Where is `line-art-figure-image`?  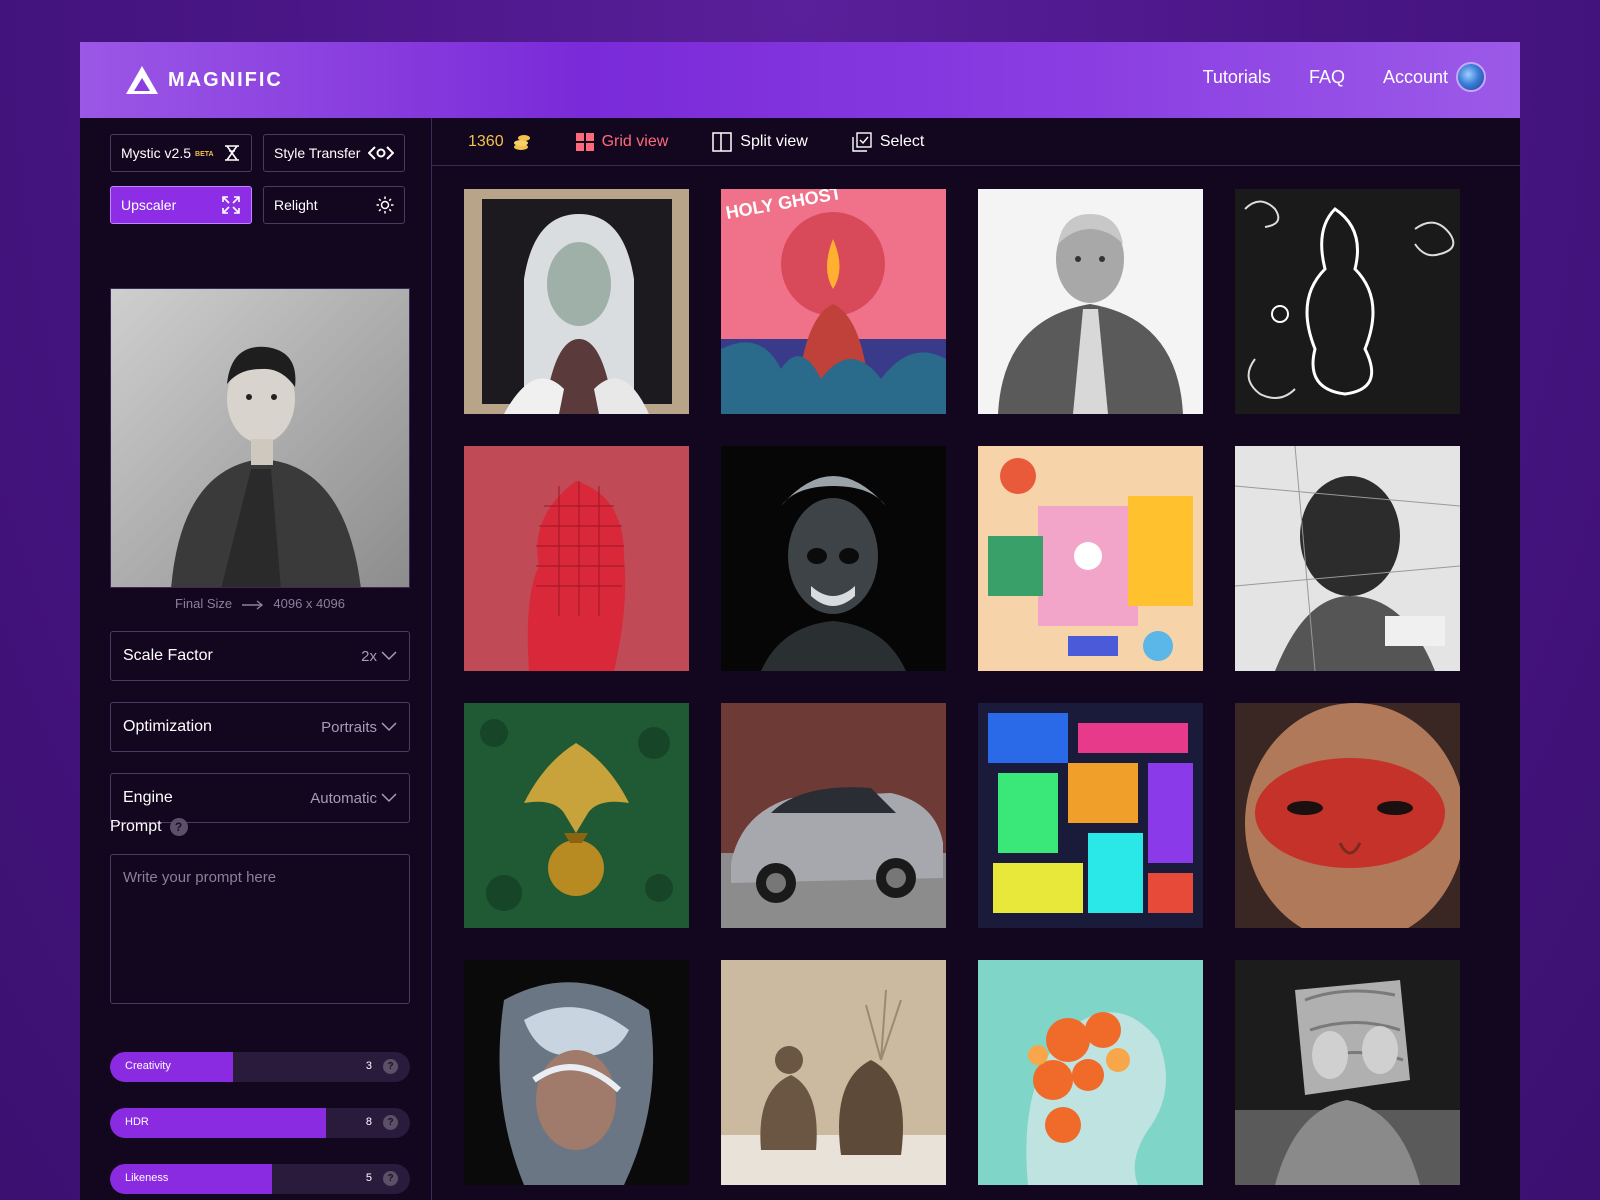
line-art-figure-image is located at coordinates (1347, 301).